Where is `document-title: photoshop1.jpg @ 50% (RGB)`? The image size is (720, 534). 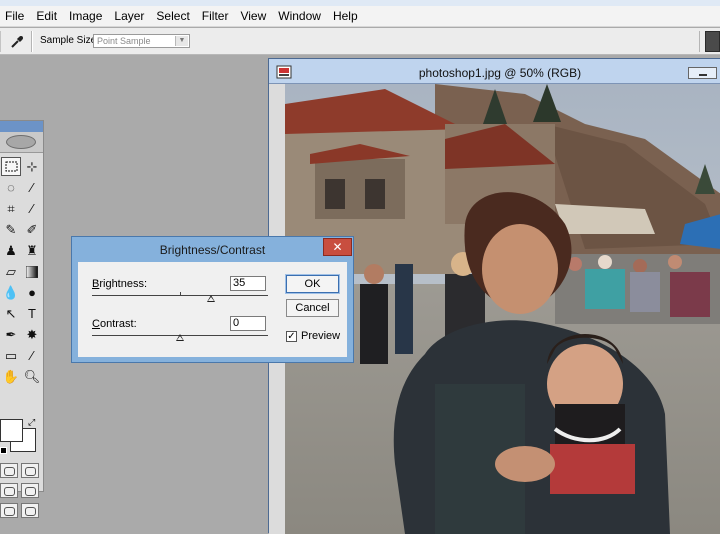 document-title: photoshop1.jpg @ 50% (RGB) is located at coordinates (500, 73).